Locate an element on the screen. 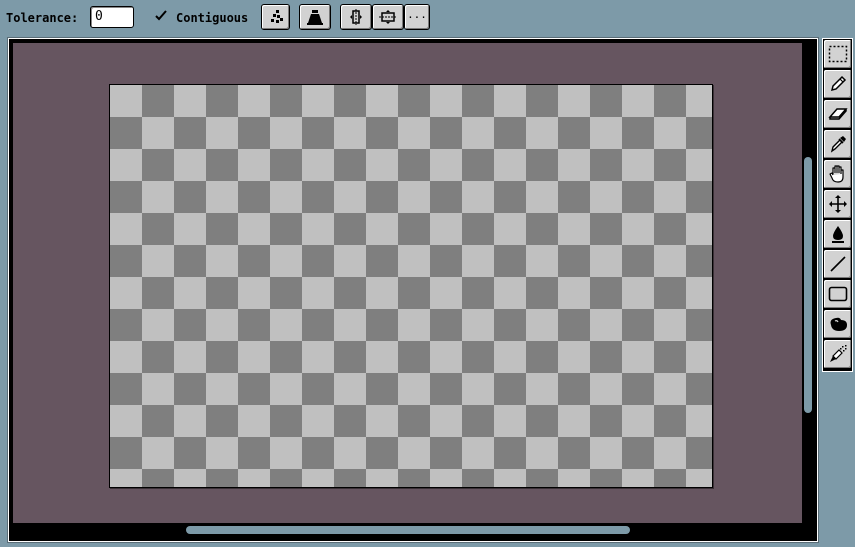 The image size is (855, 547). tool-spray is located at coordinates (837, 354).